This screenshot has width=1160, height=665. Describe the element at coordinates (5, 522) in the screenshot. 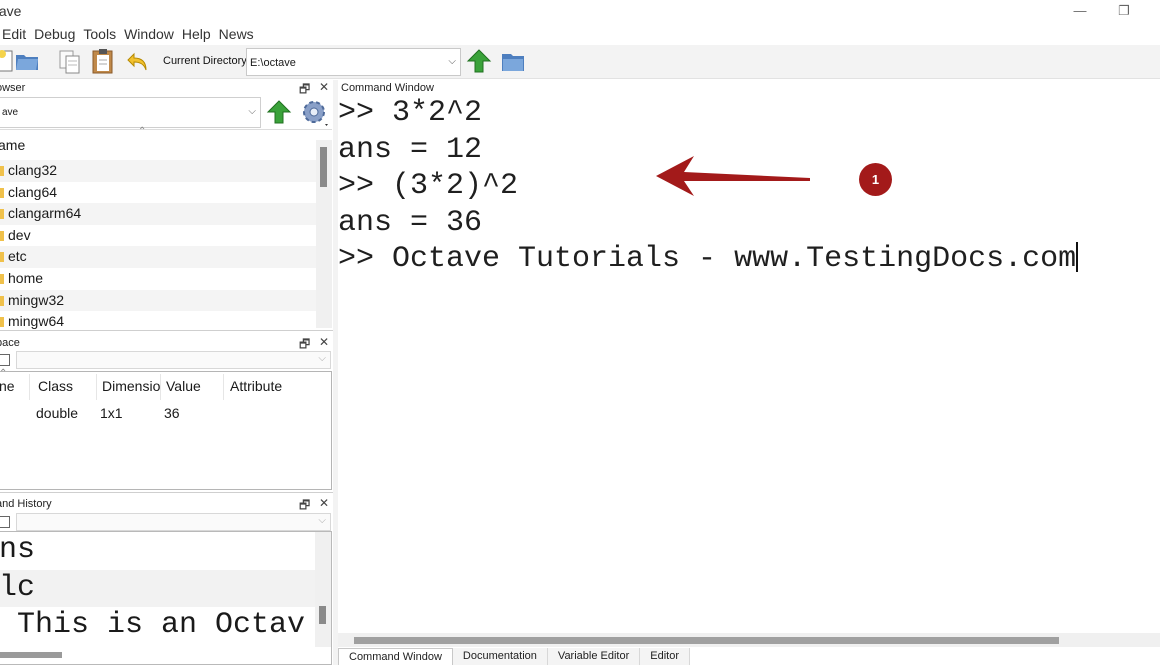

I see `history-filter-checkbox` at that location.